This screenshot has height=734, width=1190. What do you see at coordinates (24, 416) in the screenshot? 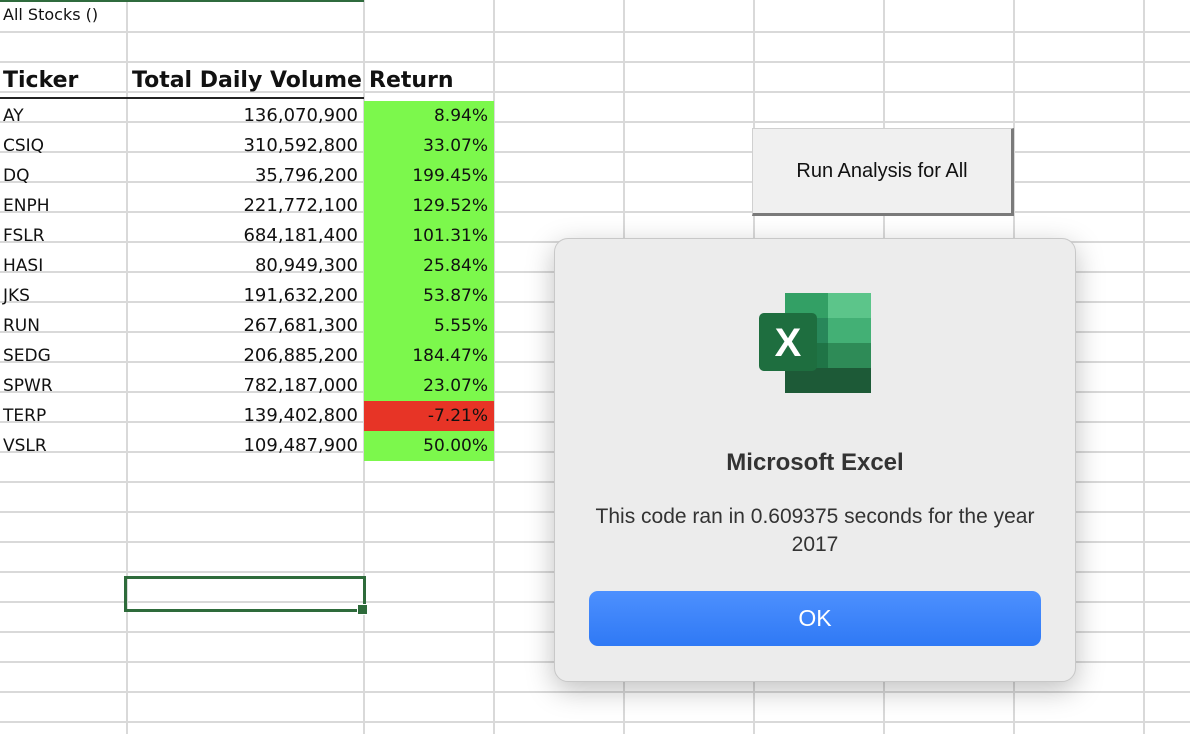
I see `cell-ticker: TERP` at bounding box center [24, 416].